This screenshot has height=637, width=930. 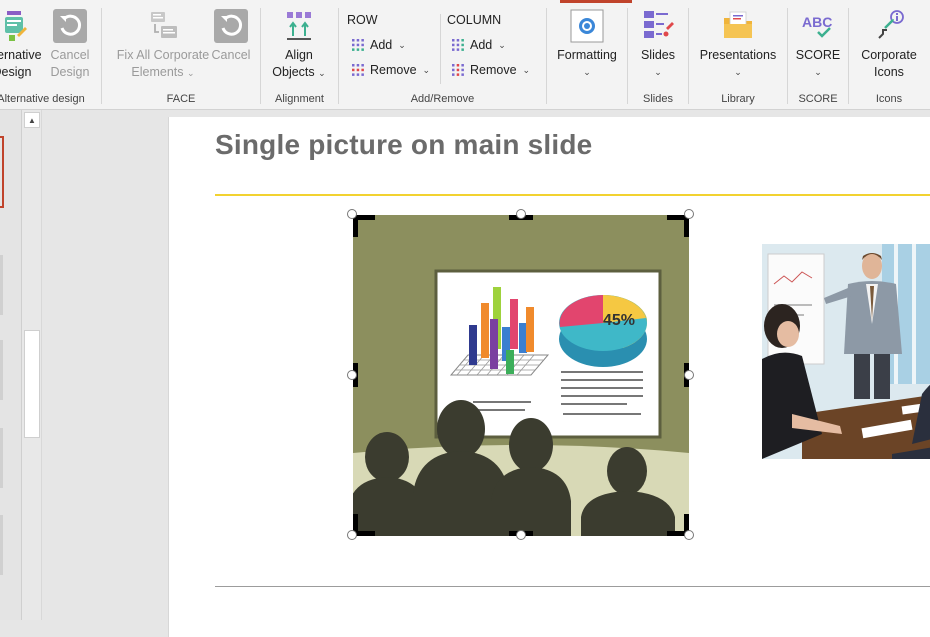 I want to click on ribbon-subseparator, so click(x=440, y=49).